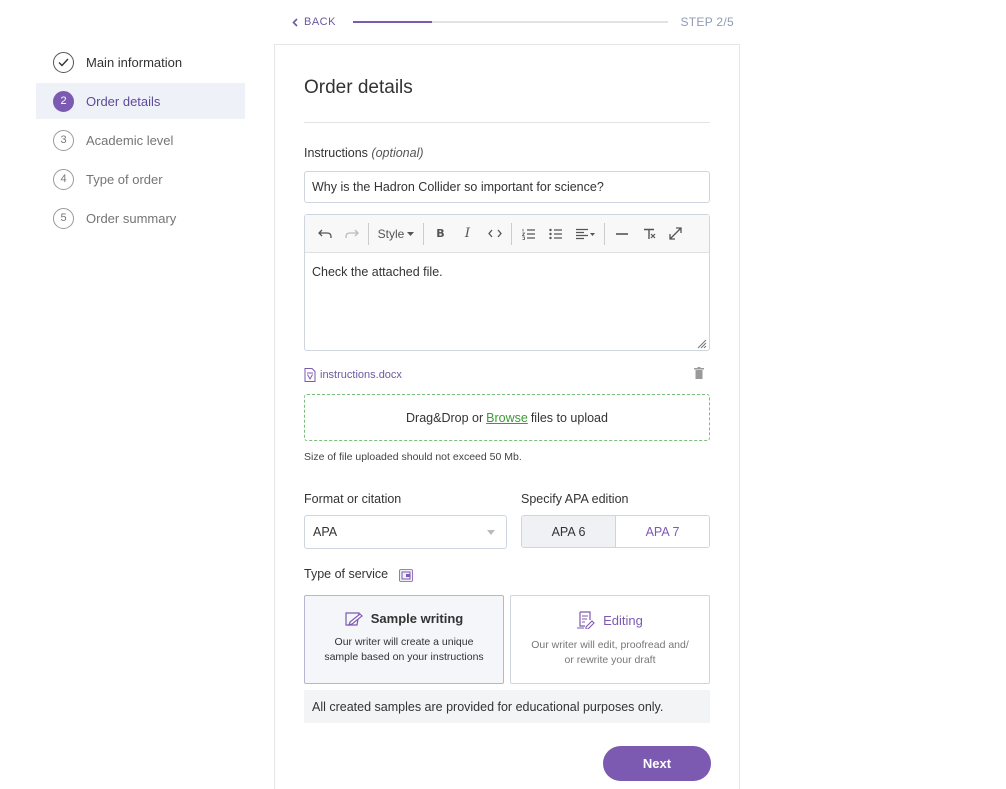 This screenshot has width=1006, height=789. What do you see at coordinates (134, 62) in the screenshot?
I see `sidebar-item-label: Main information` at bounding box center [134, 62].